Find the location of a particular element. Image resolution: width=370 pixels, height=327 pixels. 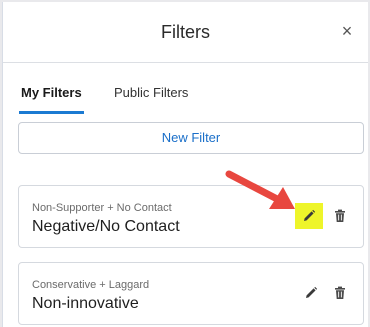

filter-name: Negative/No Contact is located at coordinates (106, 226).